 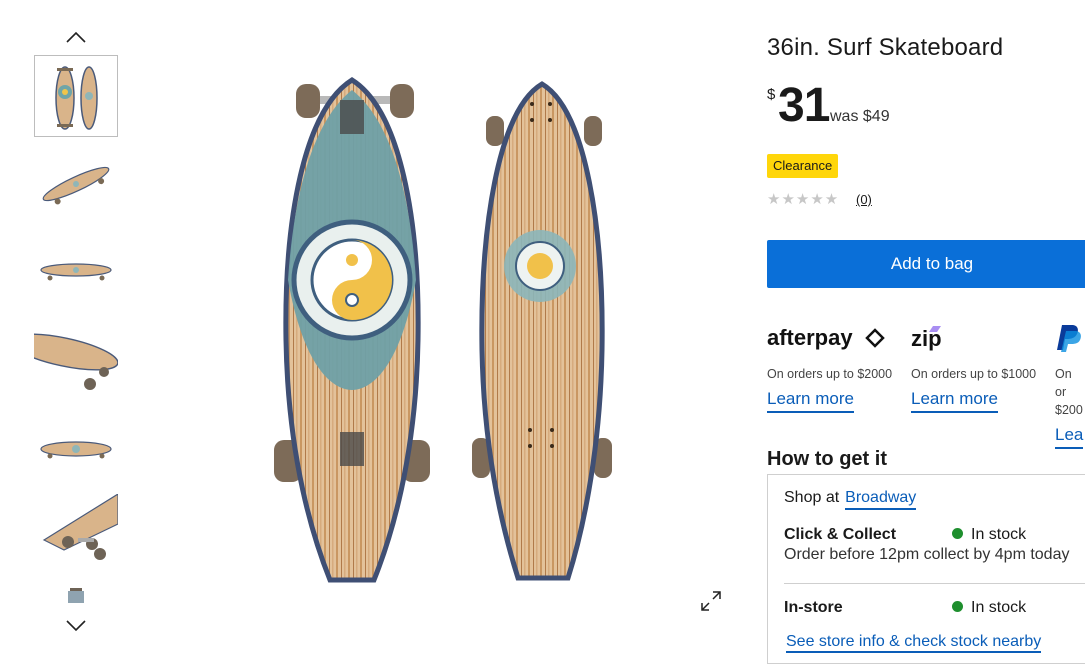 I want to click on paypal-logo-icon, so click(x=1069, y=338).